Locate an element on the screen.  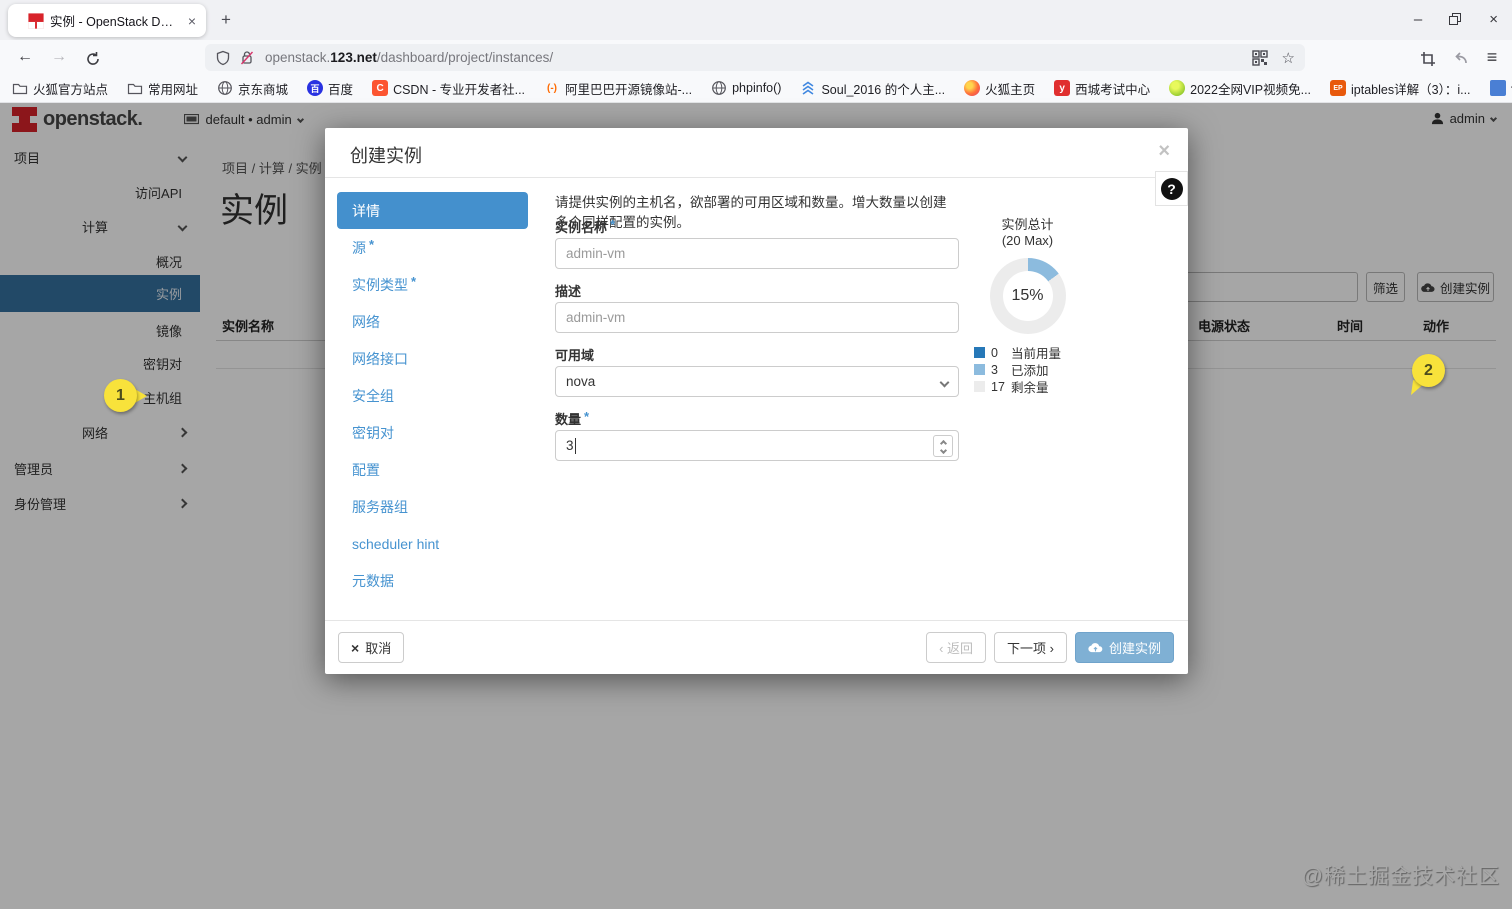
legend-current-usage: 0 当前用量 is located at coordinates (1029, 352).